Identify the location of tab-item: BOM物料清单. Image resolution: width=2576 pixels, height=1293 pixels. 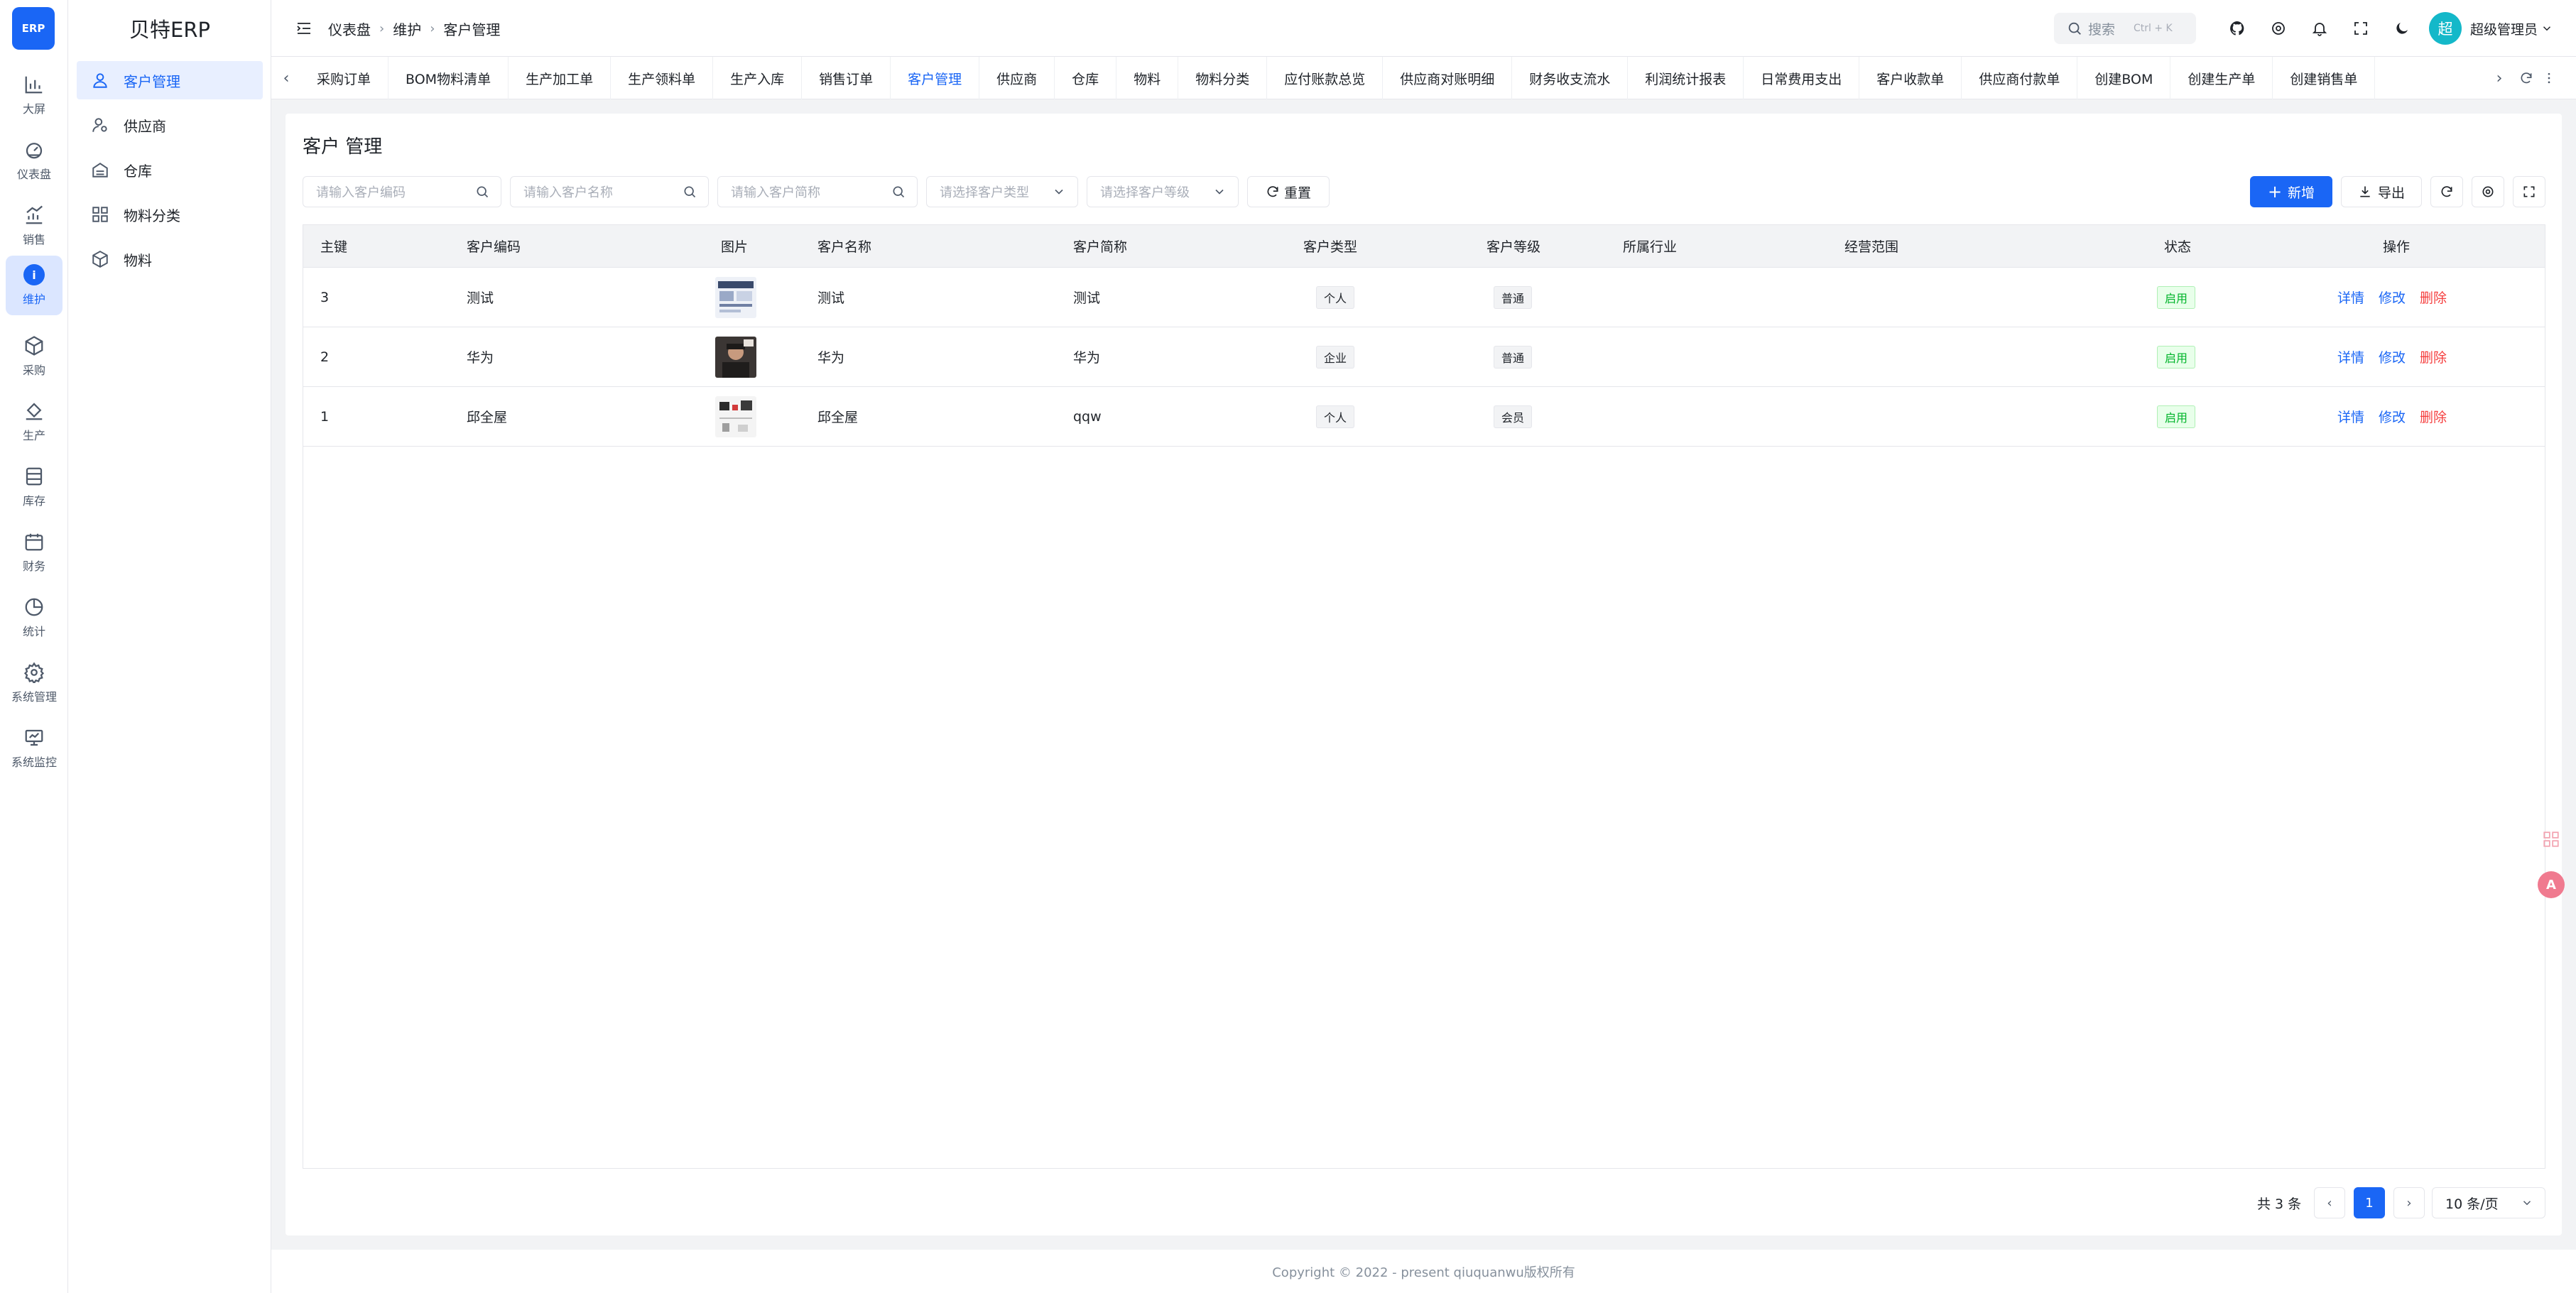
(448, 78).